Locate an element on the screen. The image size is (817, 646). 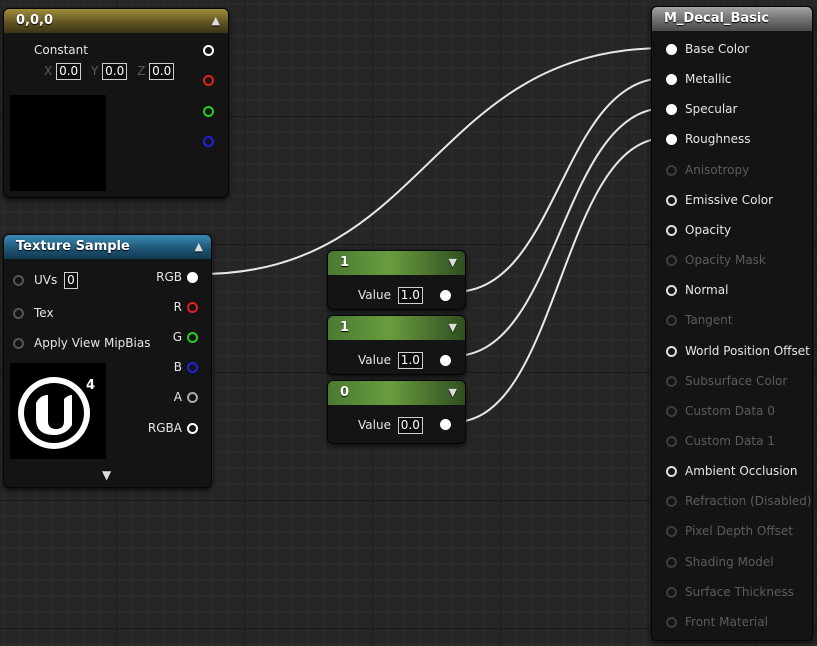
x-value-field: 0.0 is located at coordinates (69, 71).